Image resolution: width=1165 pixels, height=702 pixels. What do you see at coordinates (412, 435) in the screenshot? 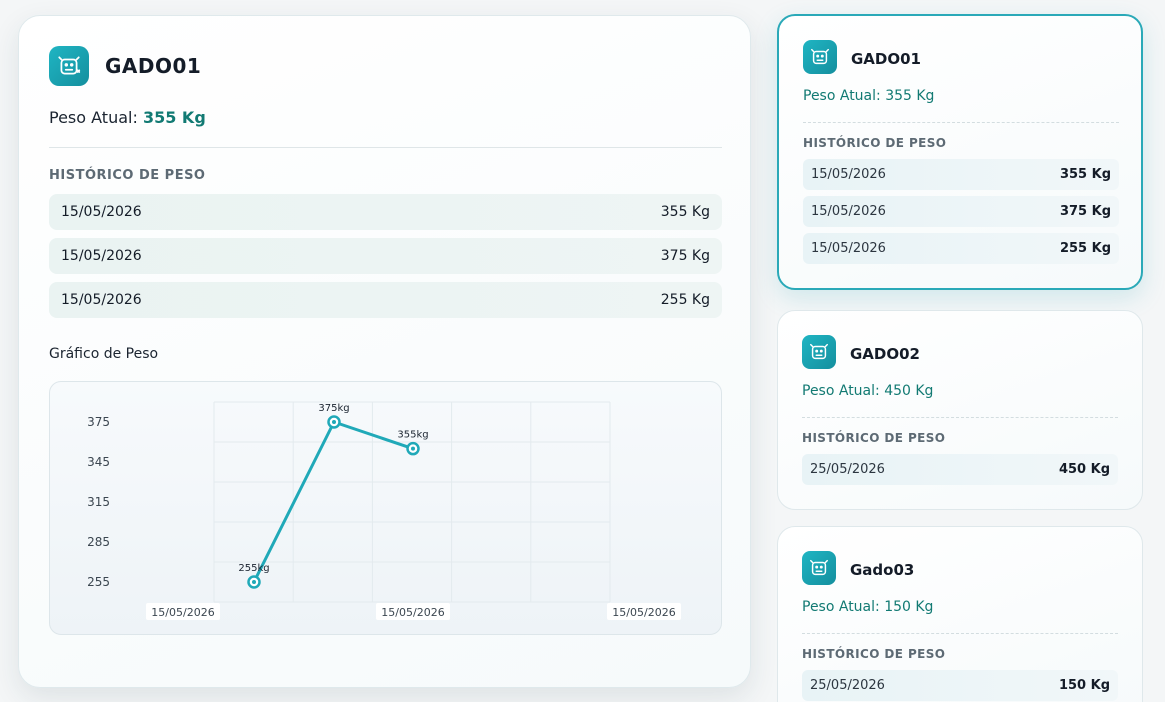
I see `data-label: 355kg` at bounding box center [412, 435].